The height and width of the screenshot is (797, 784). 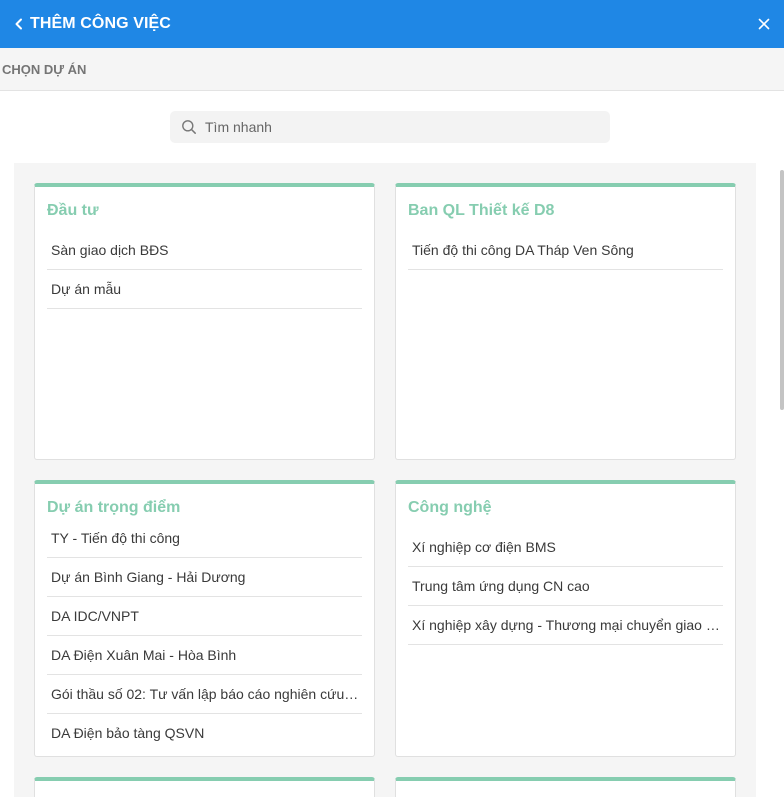 I want to click on project-item: Trung tâm ứng dụng CN cao, so click(x=565, y=586).